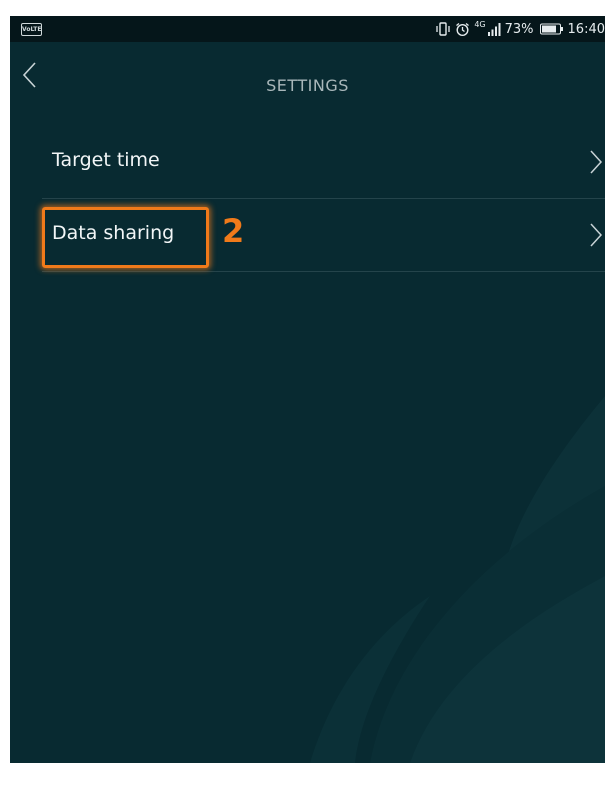 Image resolution: width=605 pixels, height=787 pixels. I want to click on battery-percent: 73%, so click(519, 29).